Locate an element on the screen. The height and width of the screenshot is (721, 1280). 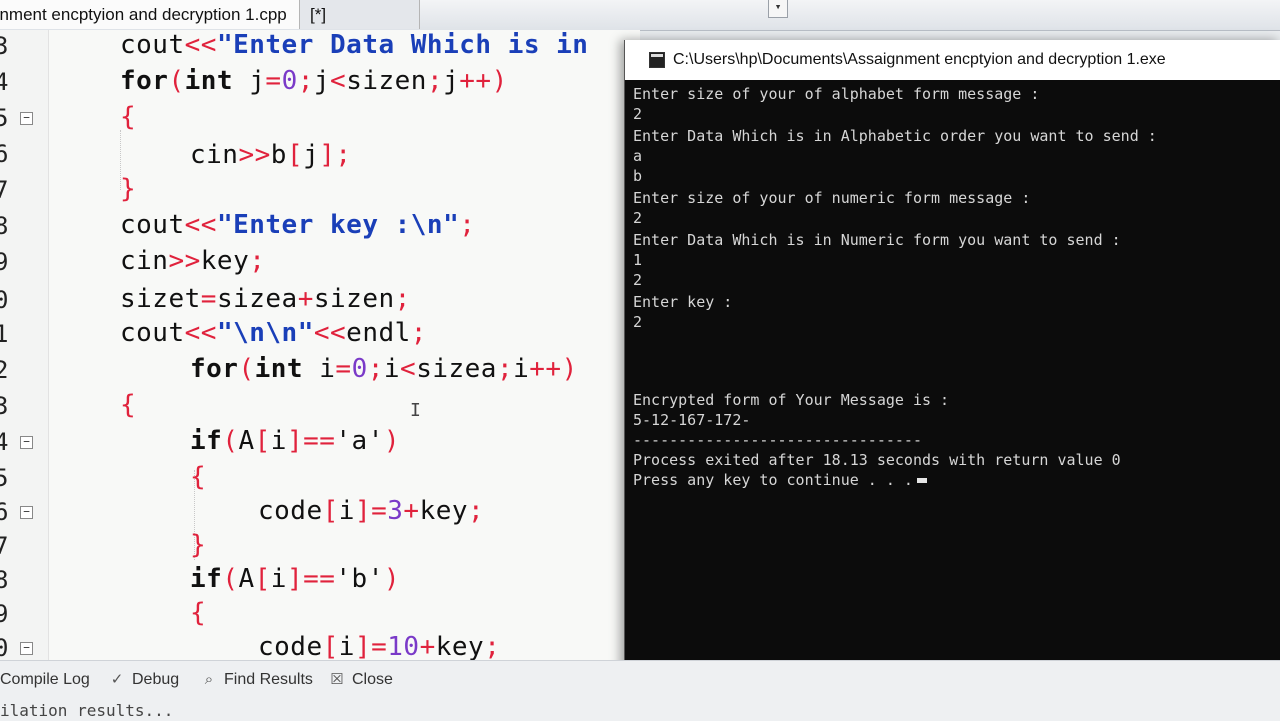
line-number-gutter: 3 4 5 6 7 8 9 0 1 2 3 4 5 6 7 8 9 0− − − − is located at coordinates (24, 346).